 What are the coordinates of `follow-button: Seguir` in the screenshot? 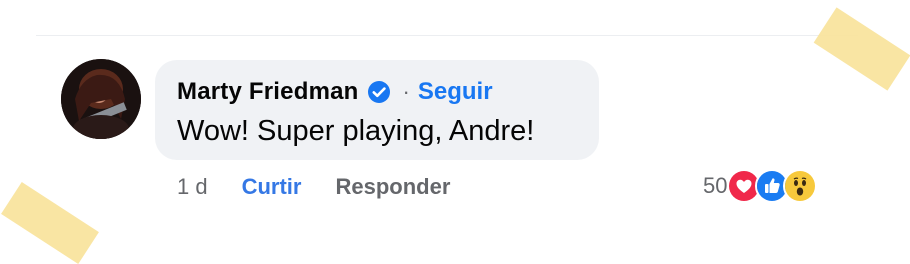 It's located at (455, 92).